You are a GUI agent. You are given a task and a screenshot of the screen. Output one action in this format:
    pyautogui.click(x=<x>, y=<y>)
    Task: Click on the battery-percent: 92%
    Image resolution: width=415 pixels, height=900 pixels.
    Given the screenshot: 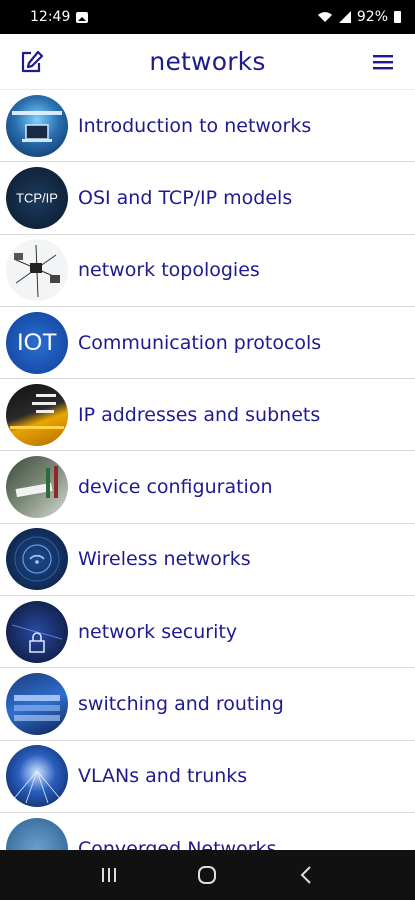 What is the action you would take?
    pyautogui.click(x=372, y=17)
    